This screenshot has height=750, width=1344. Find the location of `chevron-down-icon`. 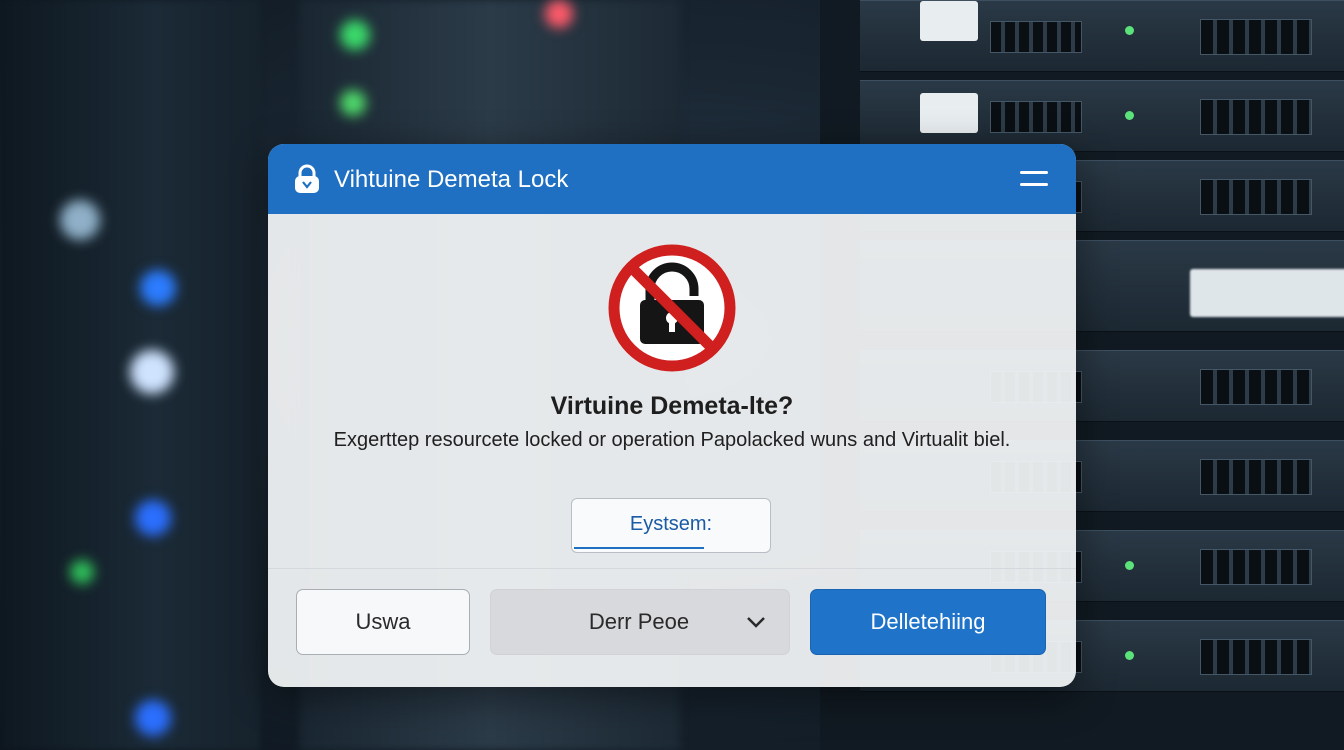

chevron-down-icon is located at coordinates (756, 622).